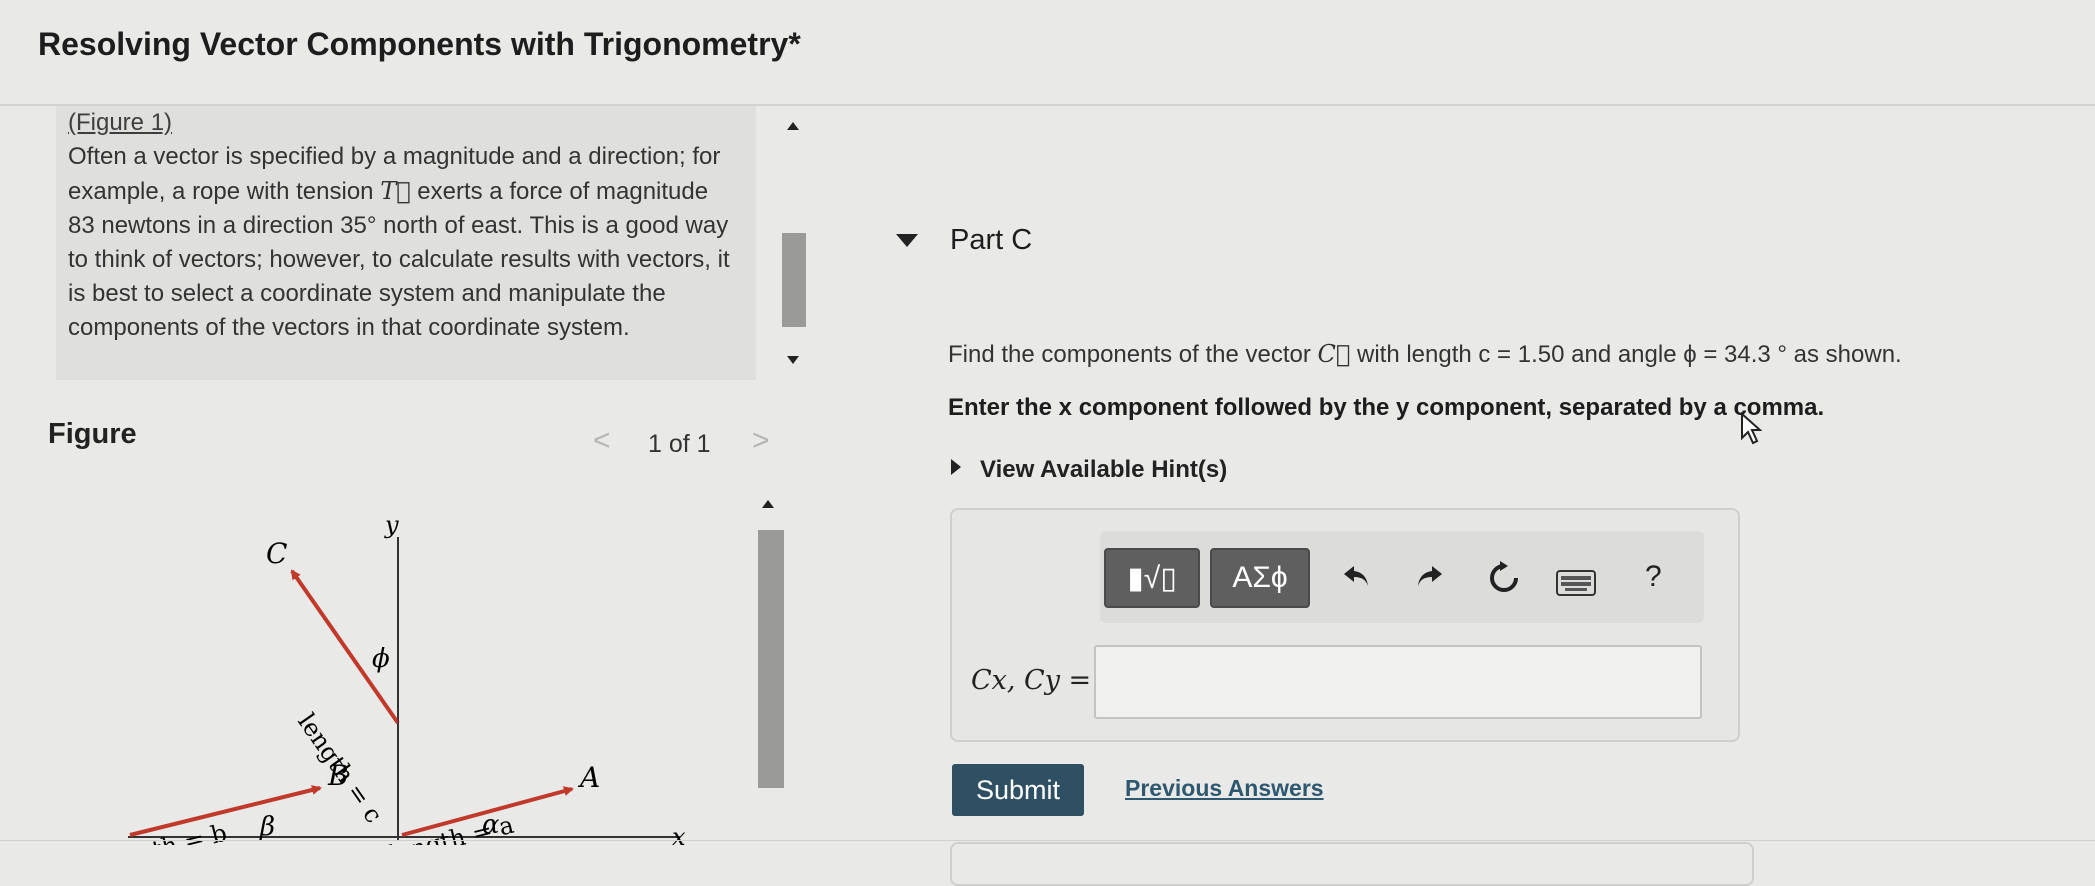  I want to click on prev-figure-icon: <, so click(602, 441).